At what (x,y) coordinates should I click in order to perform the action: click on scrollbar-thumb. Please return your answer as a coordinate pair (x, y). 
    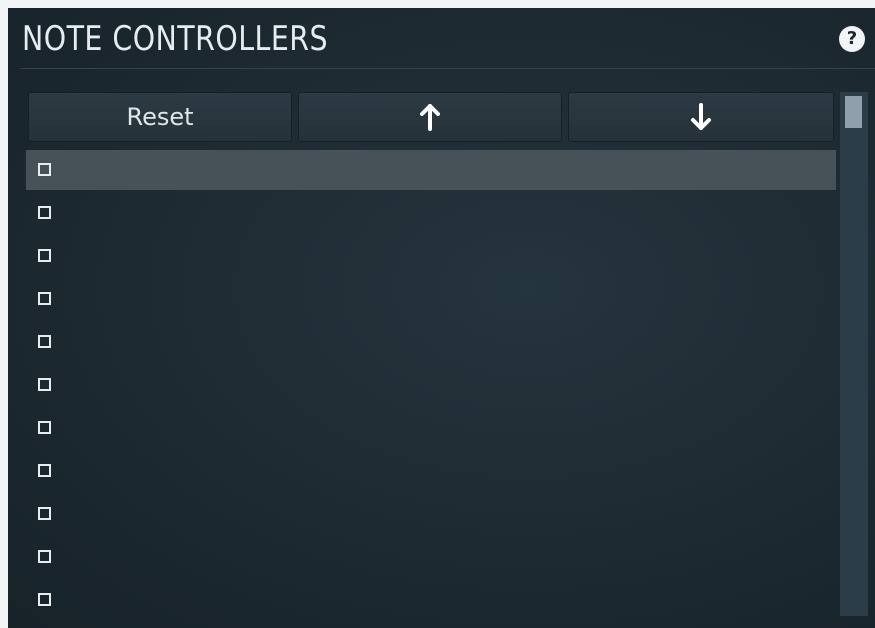
    Looking at the image, I should click on (853, 112).